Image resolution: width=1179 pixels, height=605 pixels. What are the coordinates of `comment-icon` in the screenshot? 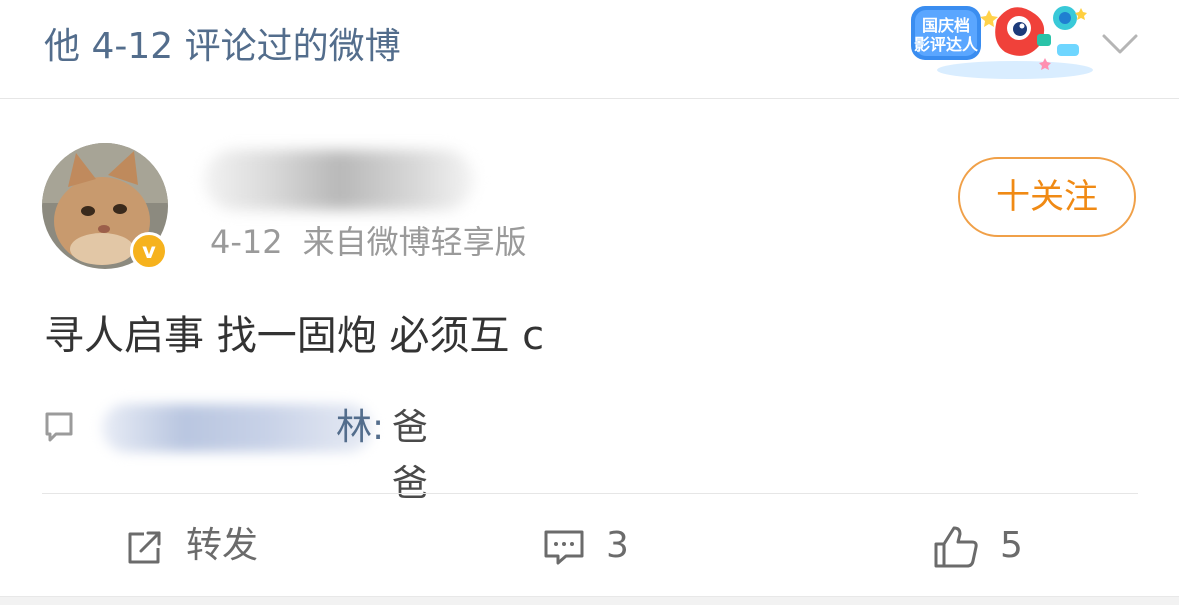 It's located at (564, 547).